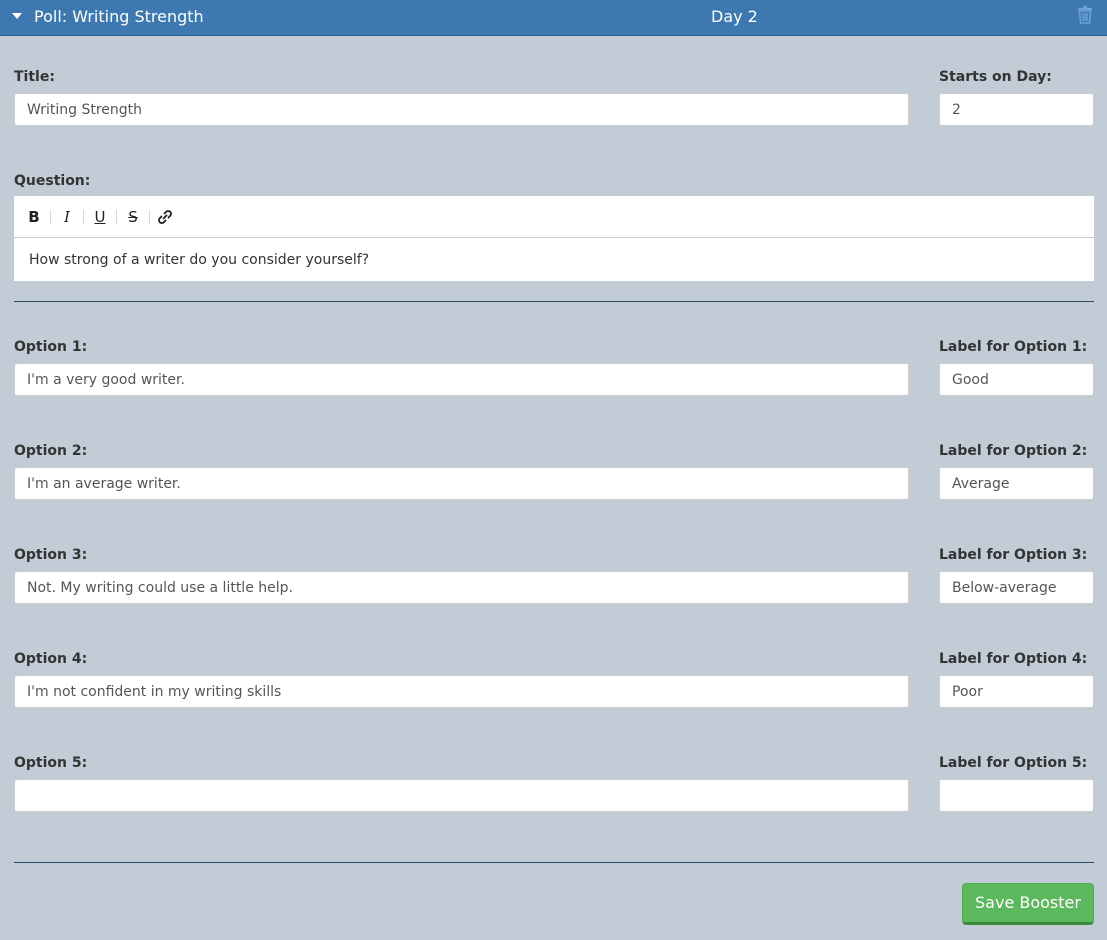 The width and height of the screenshot is (1107, 940). Describe the element at coordinates (461, 379) in the screenshot. I see `option-1-input` at that location.